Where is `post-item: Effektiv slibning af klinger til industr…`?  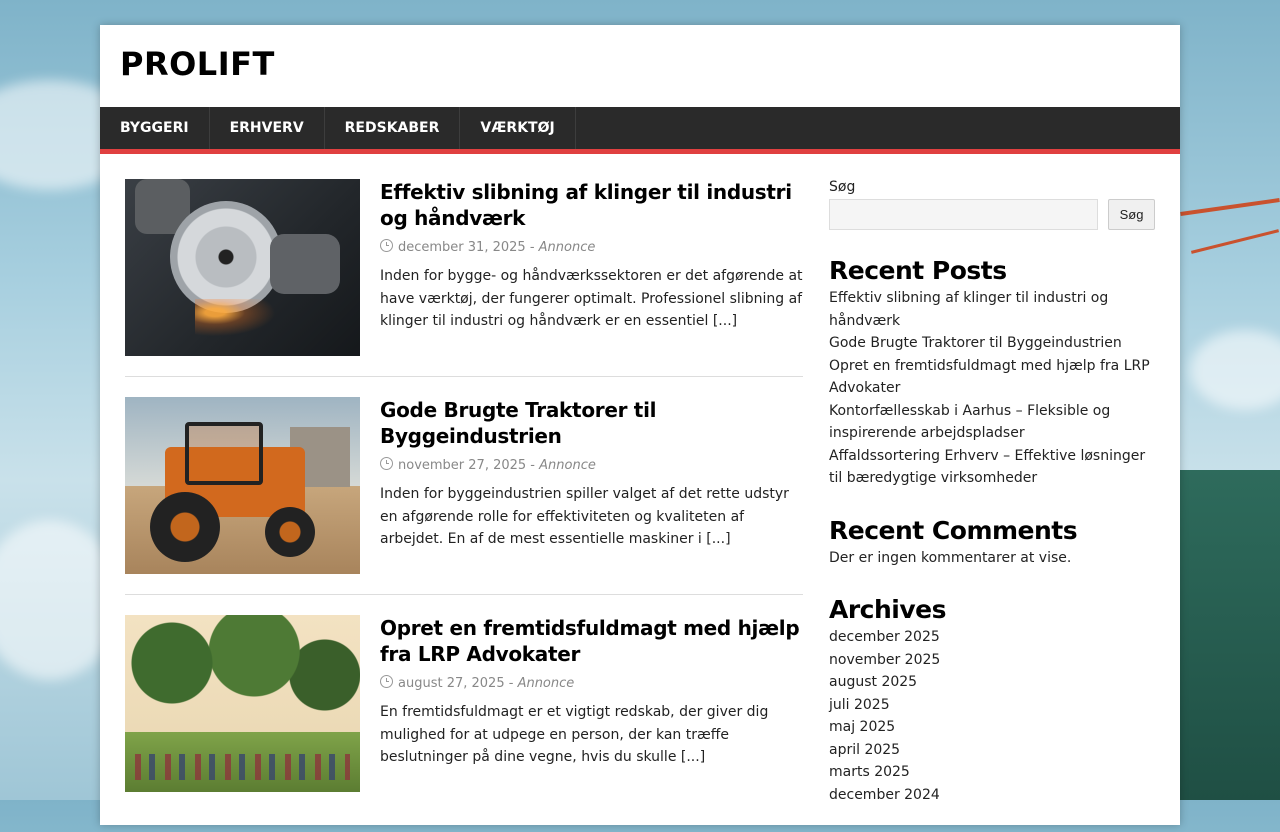
post-item: Effektiv slibning af klinger til industr… is located at coordinates (464, 278).